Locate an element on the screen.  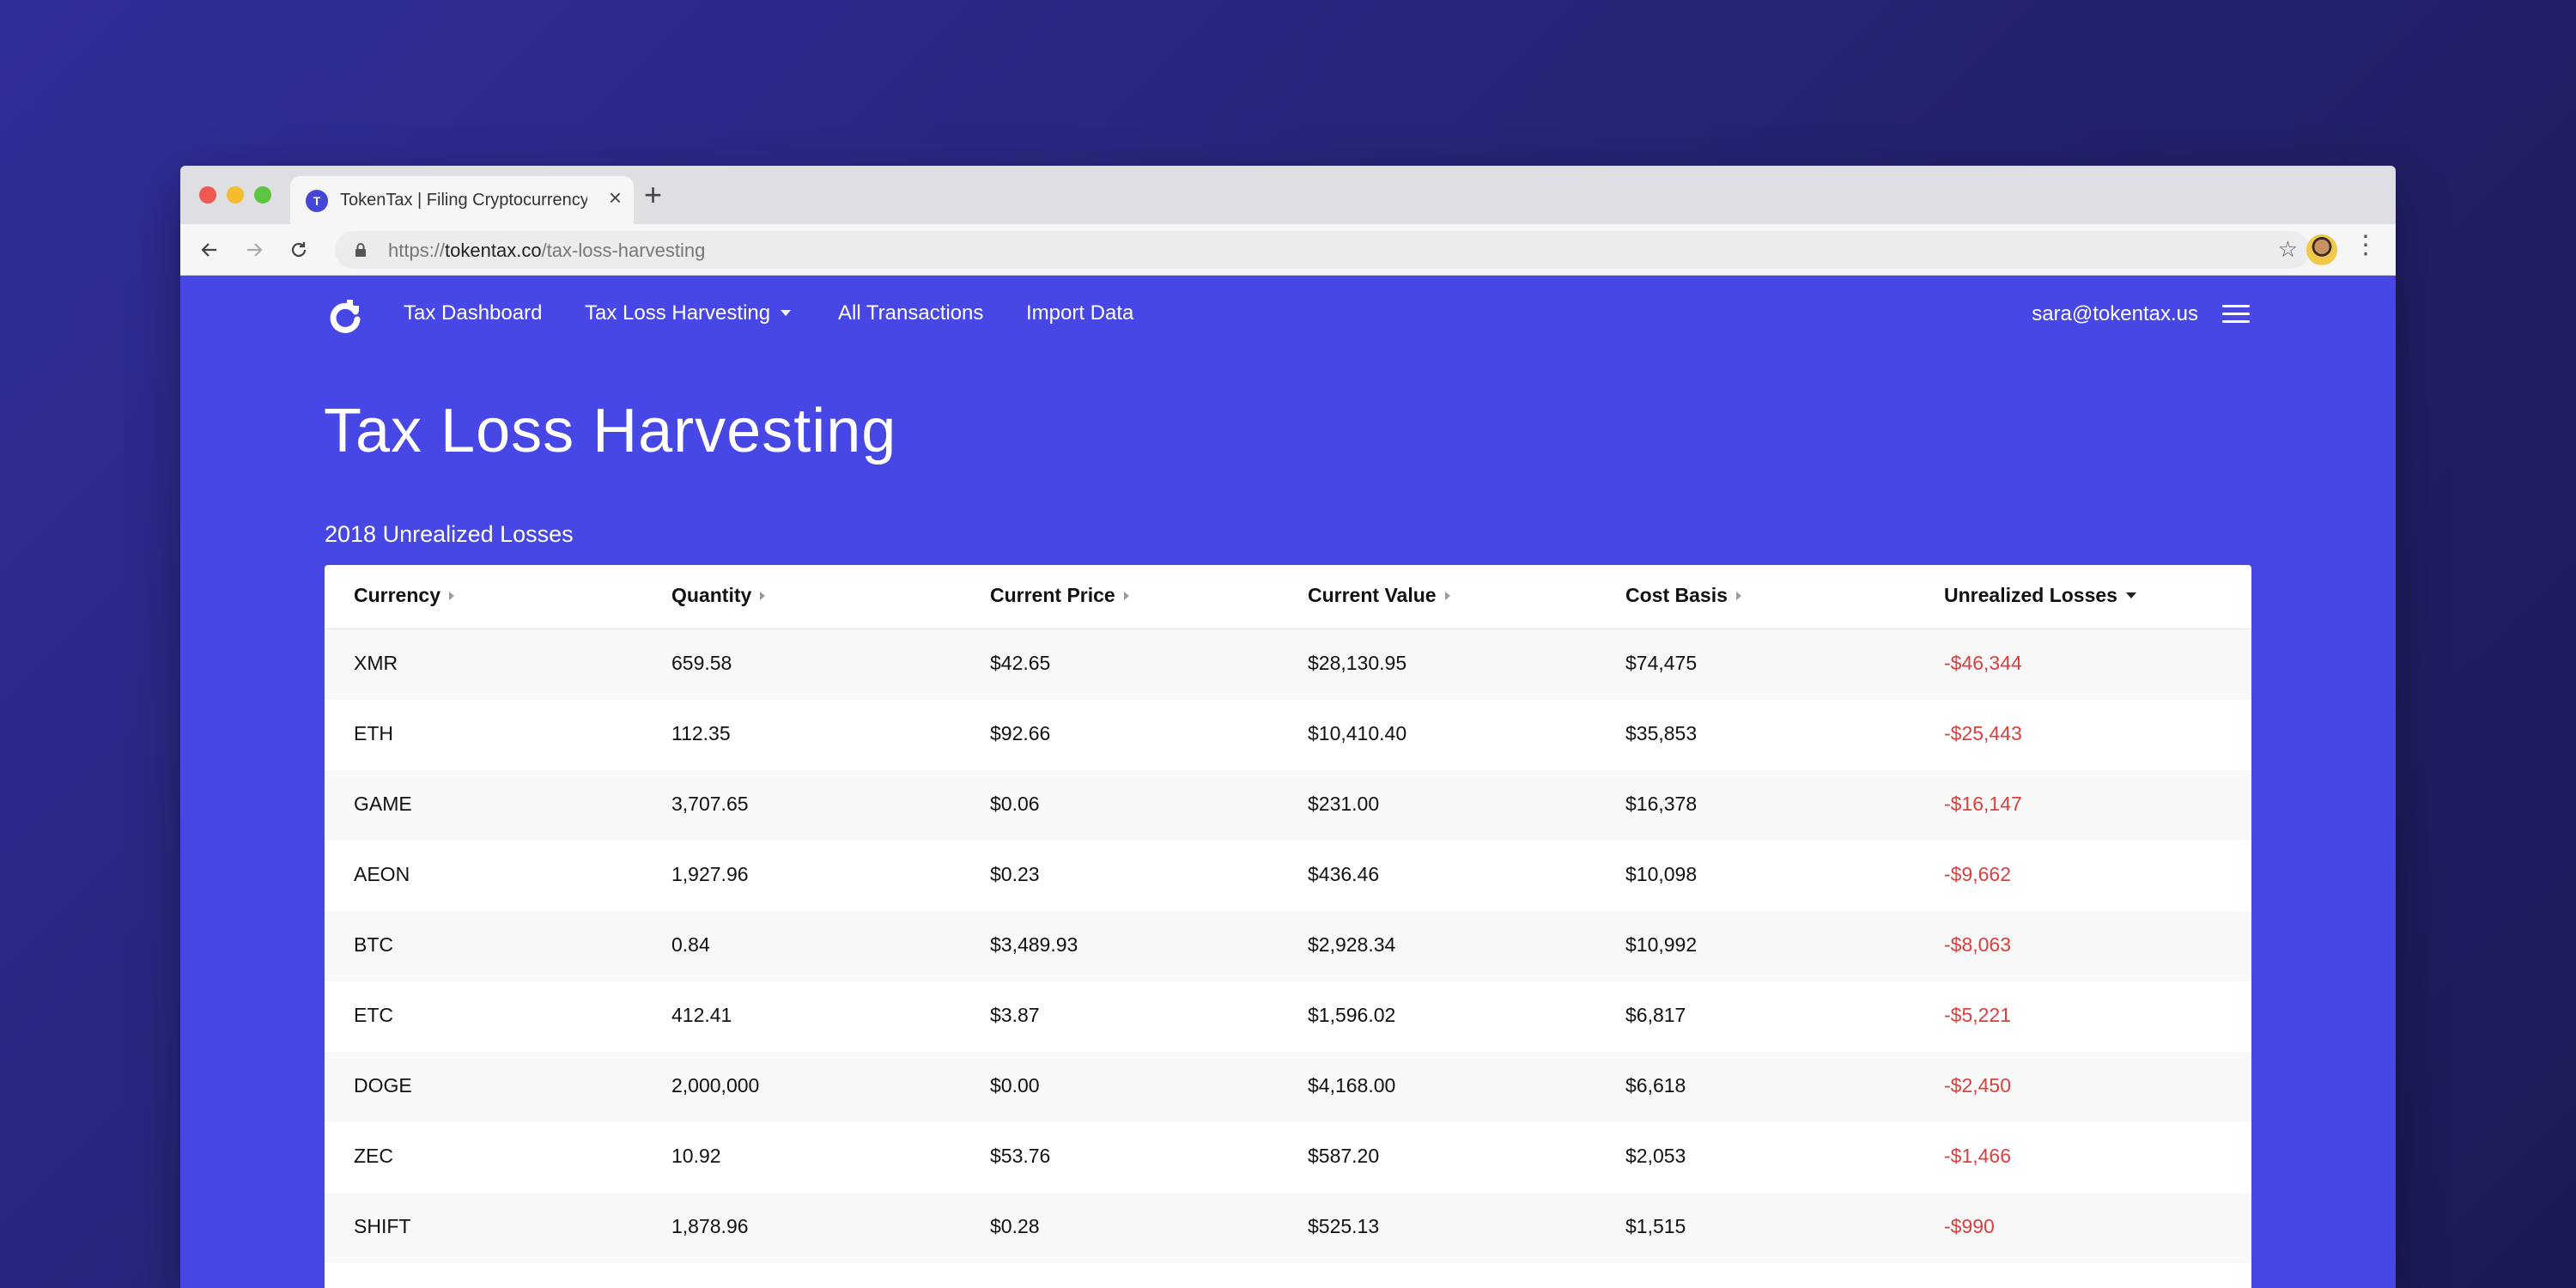
cell-current-value: $1,596.02 is located at coordinates (1352, 1015).